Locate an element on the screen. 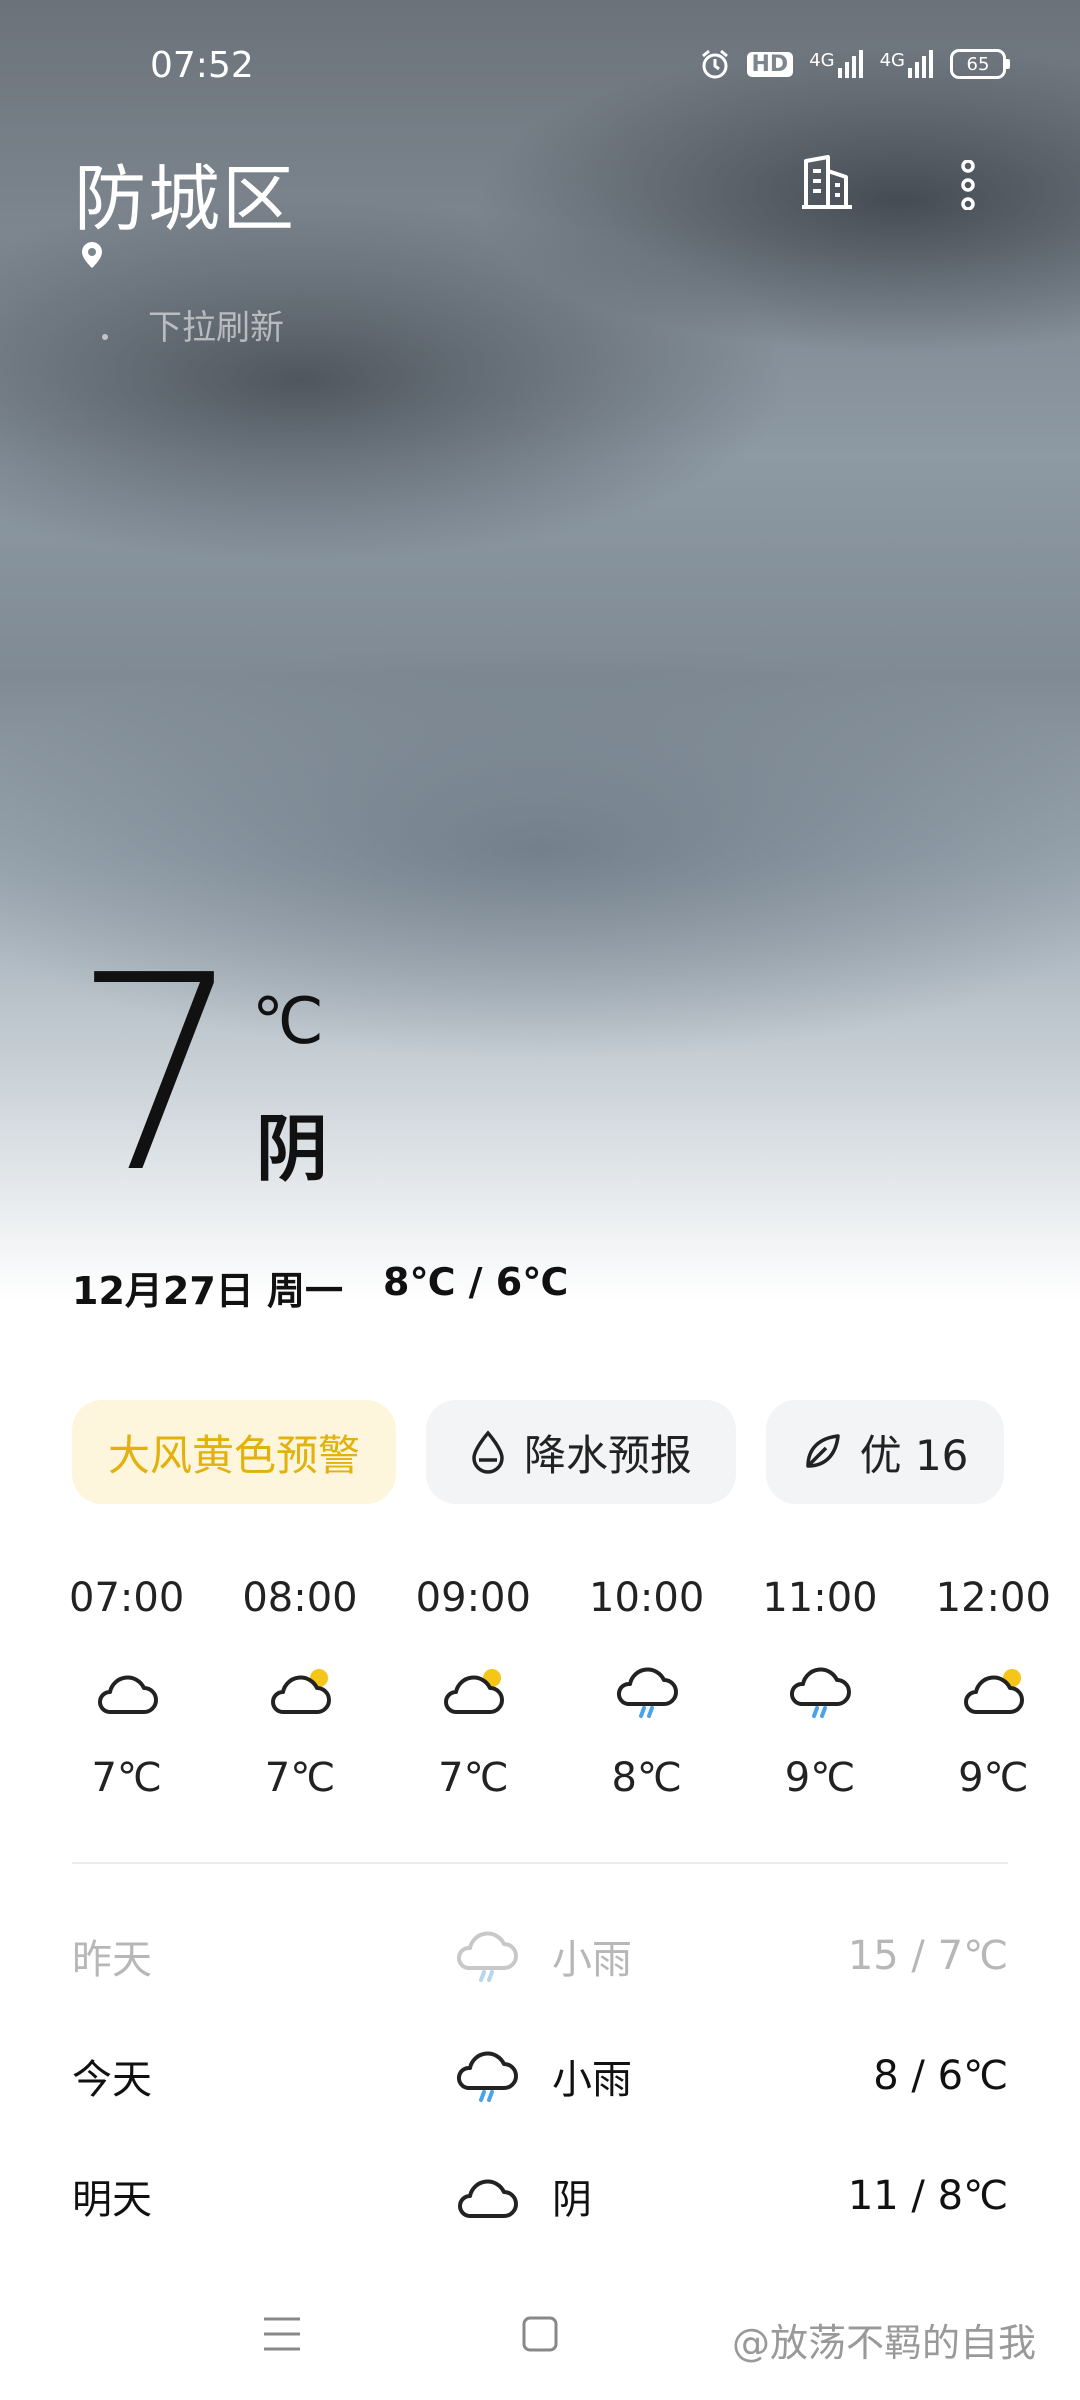 Image resolution: width=1080 pixels, height=2400 pixels. building-icon is located at coordinates (827, 182).